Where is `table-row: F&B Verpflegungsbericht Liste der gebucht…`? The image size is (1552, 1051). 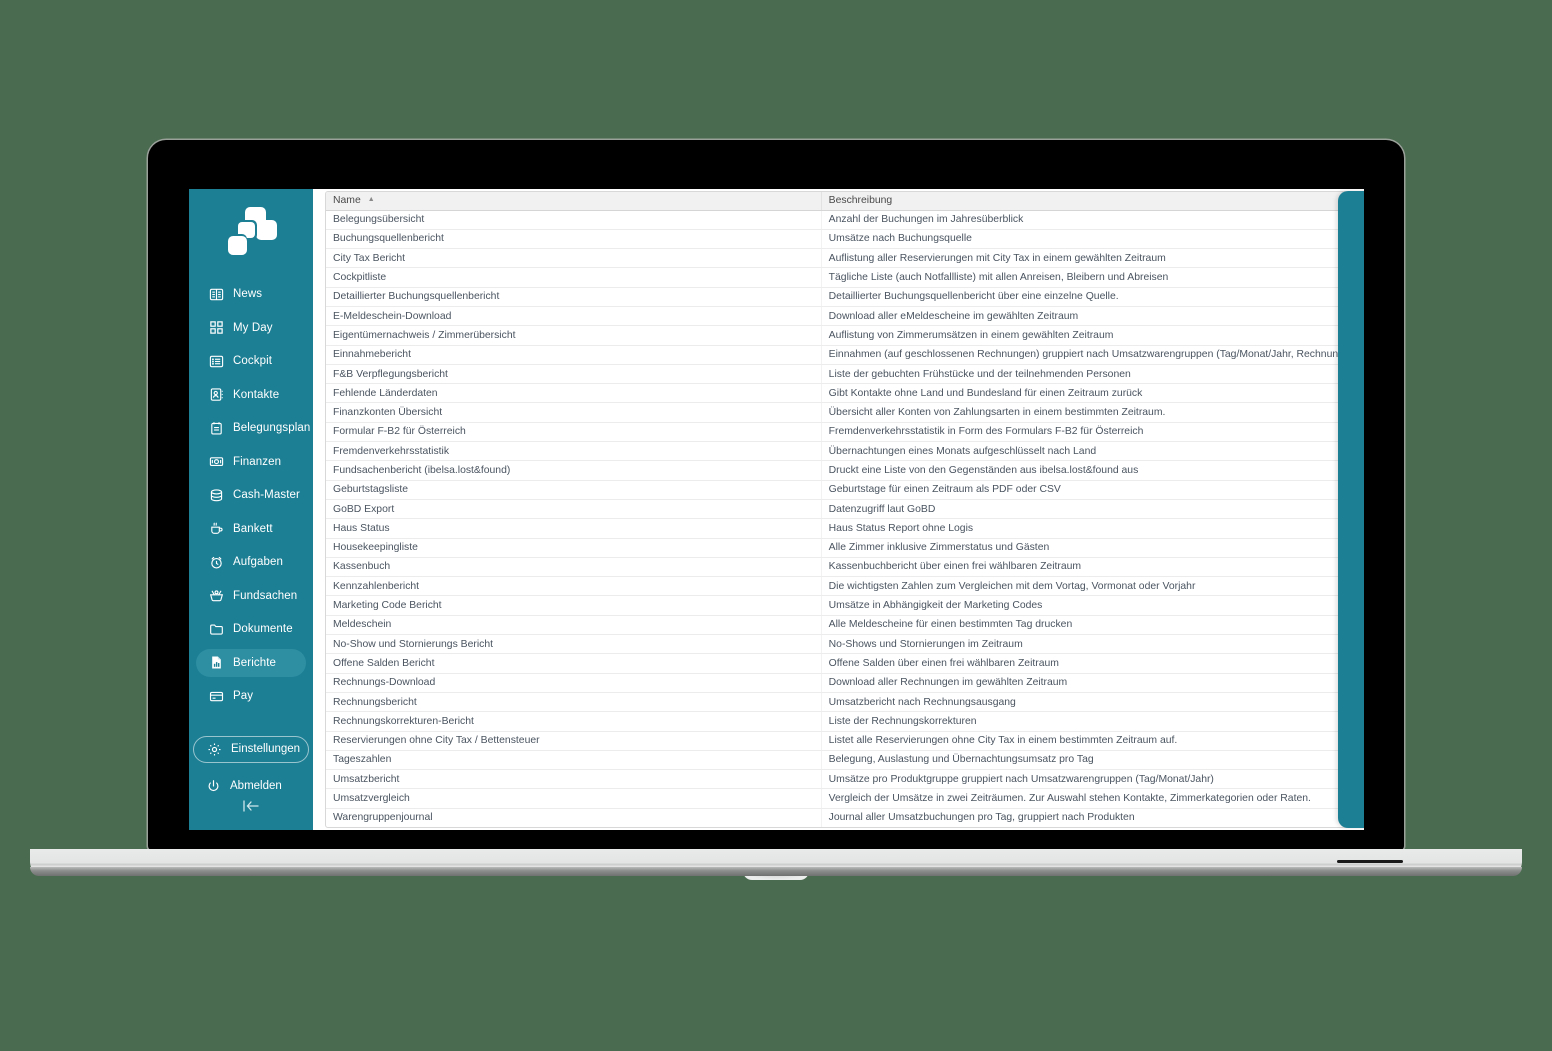 table-row: F&B Verpflegungsbericht Liste der gebucht… is located at coordinates (836, 374).